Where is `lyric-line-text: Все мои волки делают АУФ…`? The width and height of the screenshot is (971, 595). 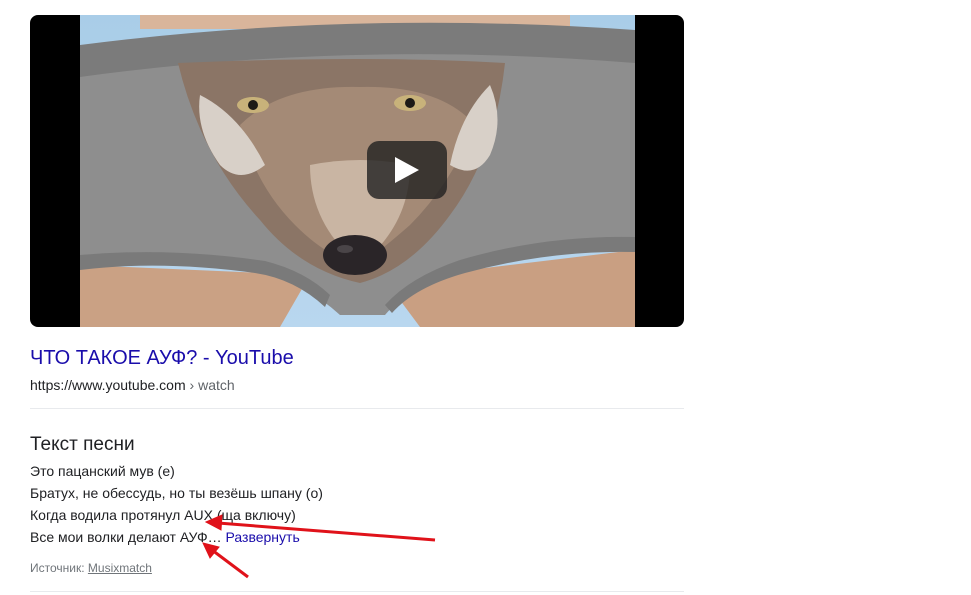
lyric-line-text: Все мои волки делают АУФ… is located at coordinates (128, 537).